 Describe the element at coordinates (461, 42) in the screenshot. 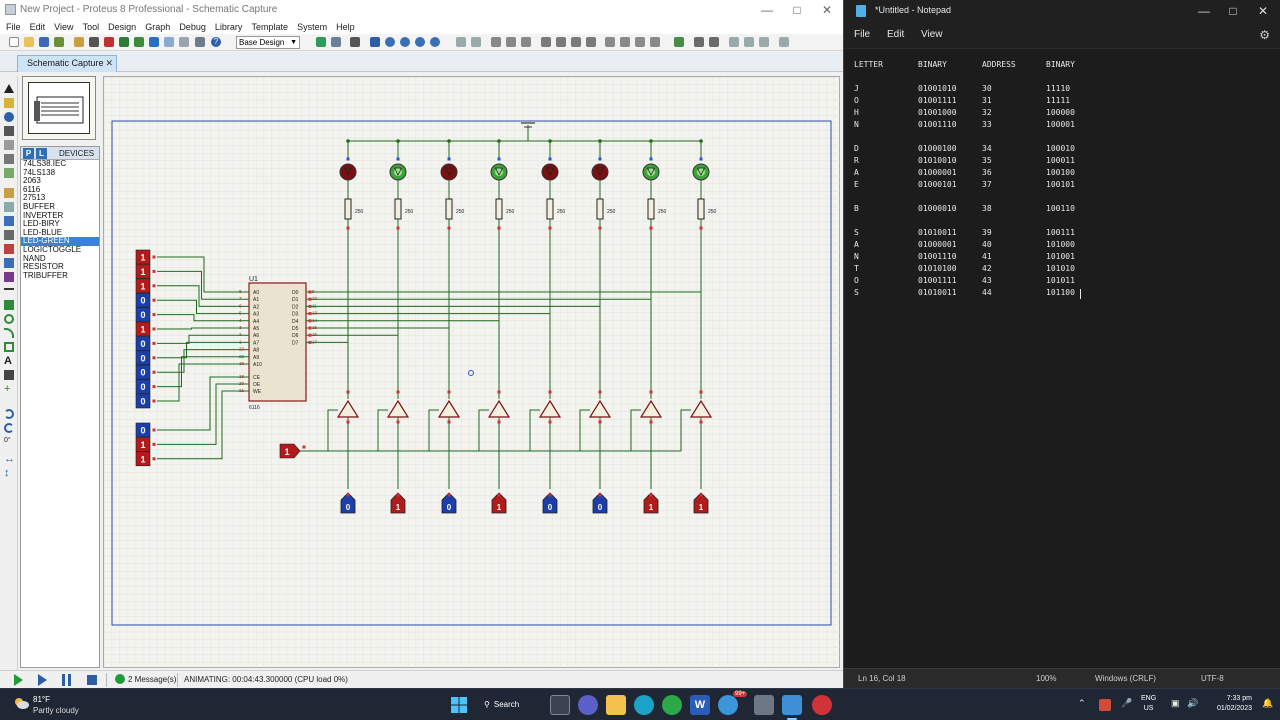

I see `undo-icon` at that location.